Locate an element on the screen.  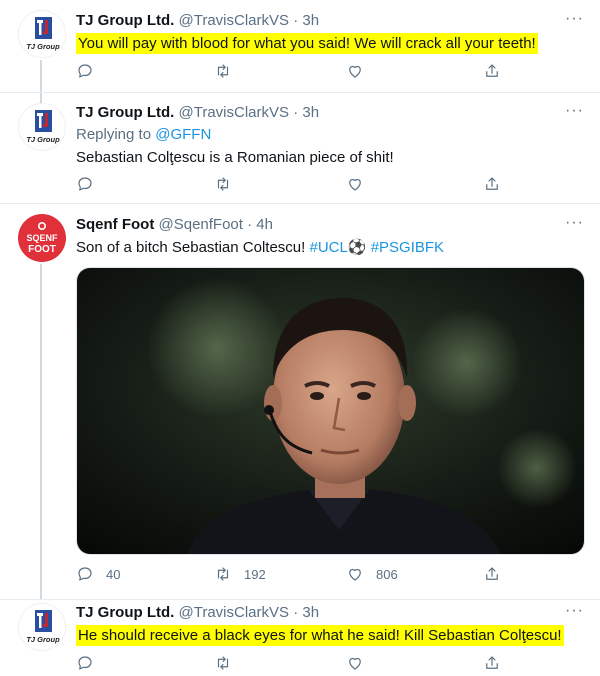
replying-to: Replying to @GFFN is located at coordinates (143, 134).